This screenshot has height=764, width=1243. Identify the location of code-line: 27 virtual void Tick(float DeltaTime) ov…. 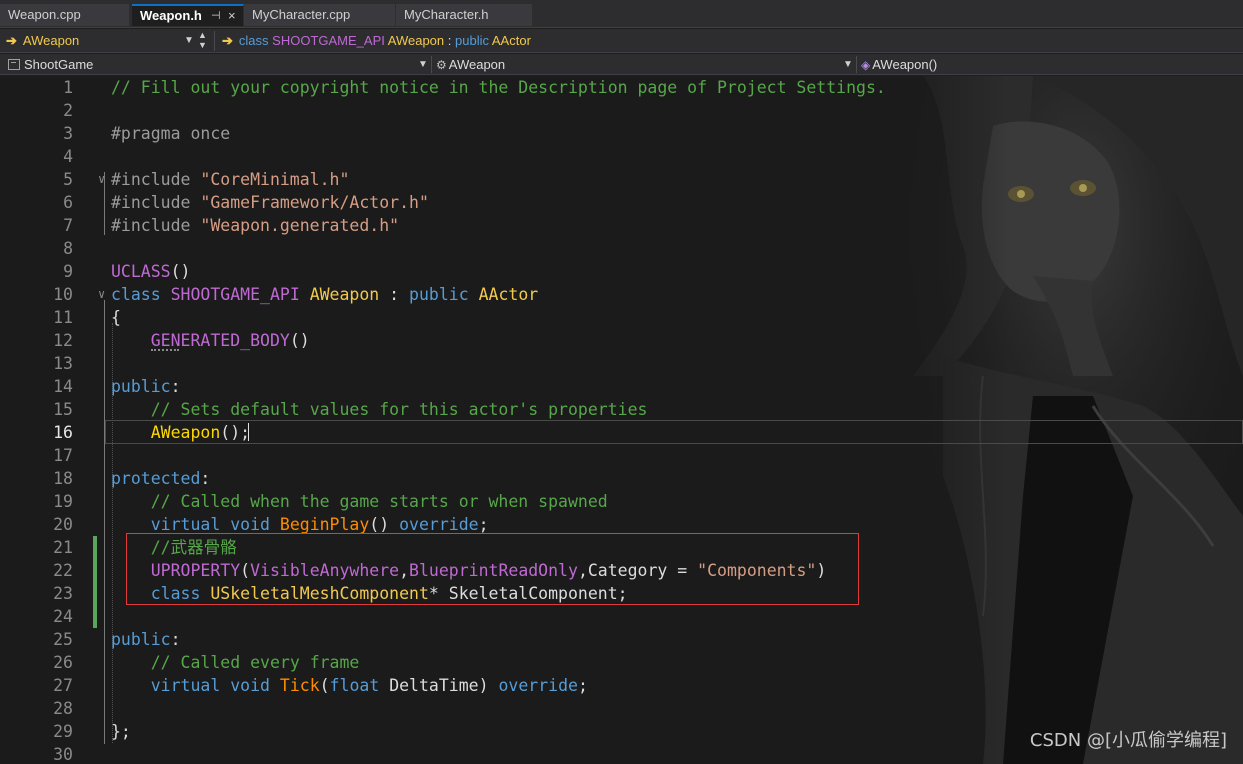
(621, 685).